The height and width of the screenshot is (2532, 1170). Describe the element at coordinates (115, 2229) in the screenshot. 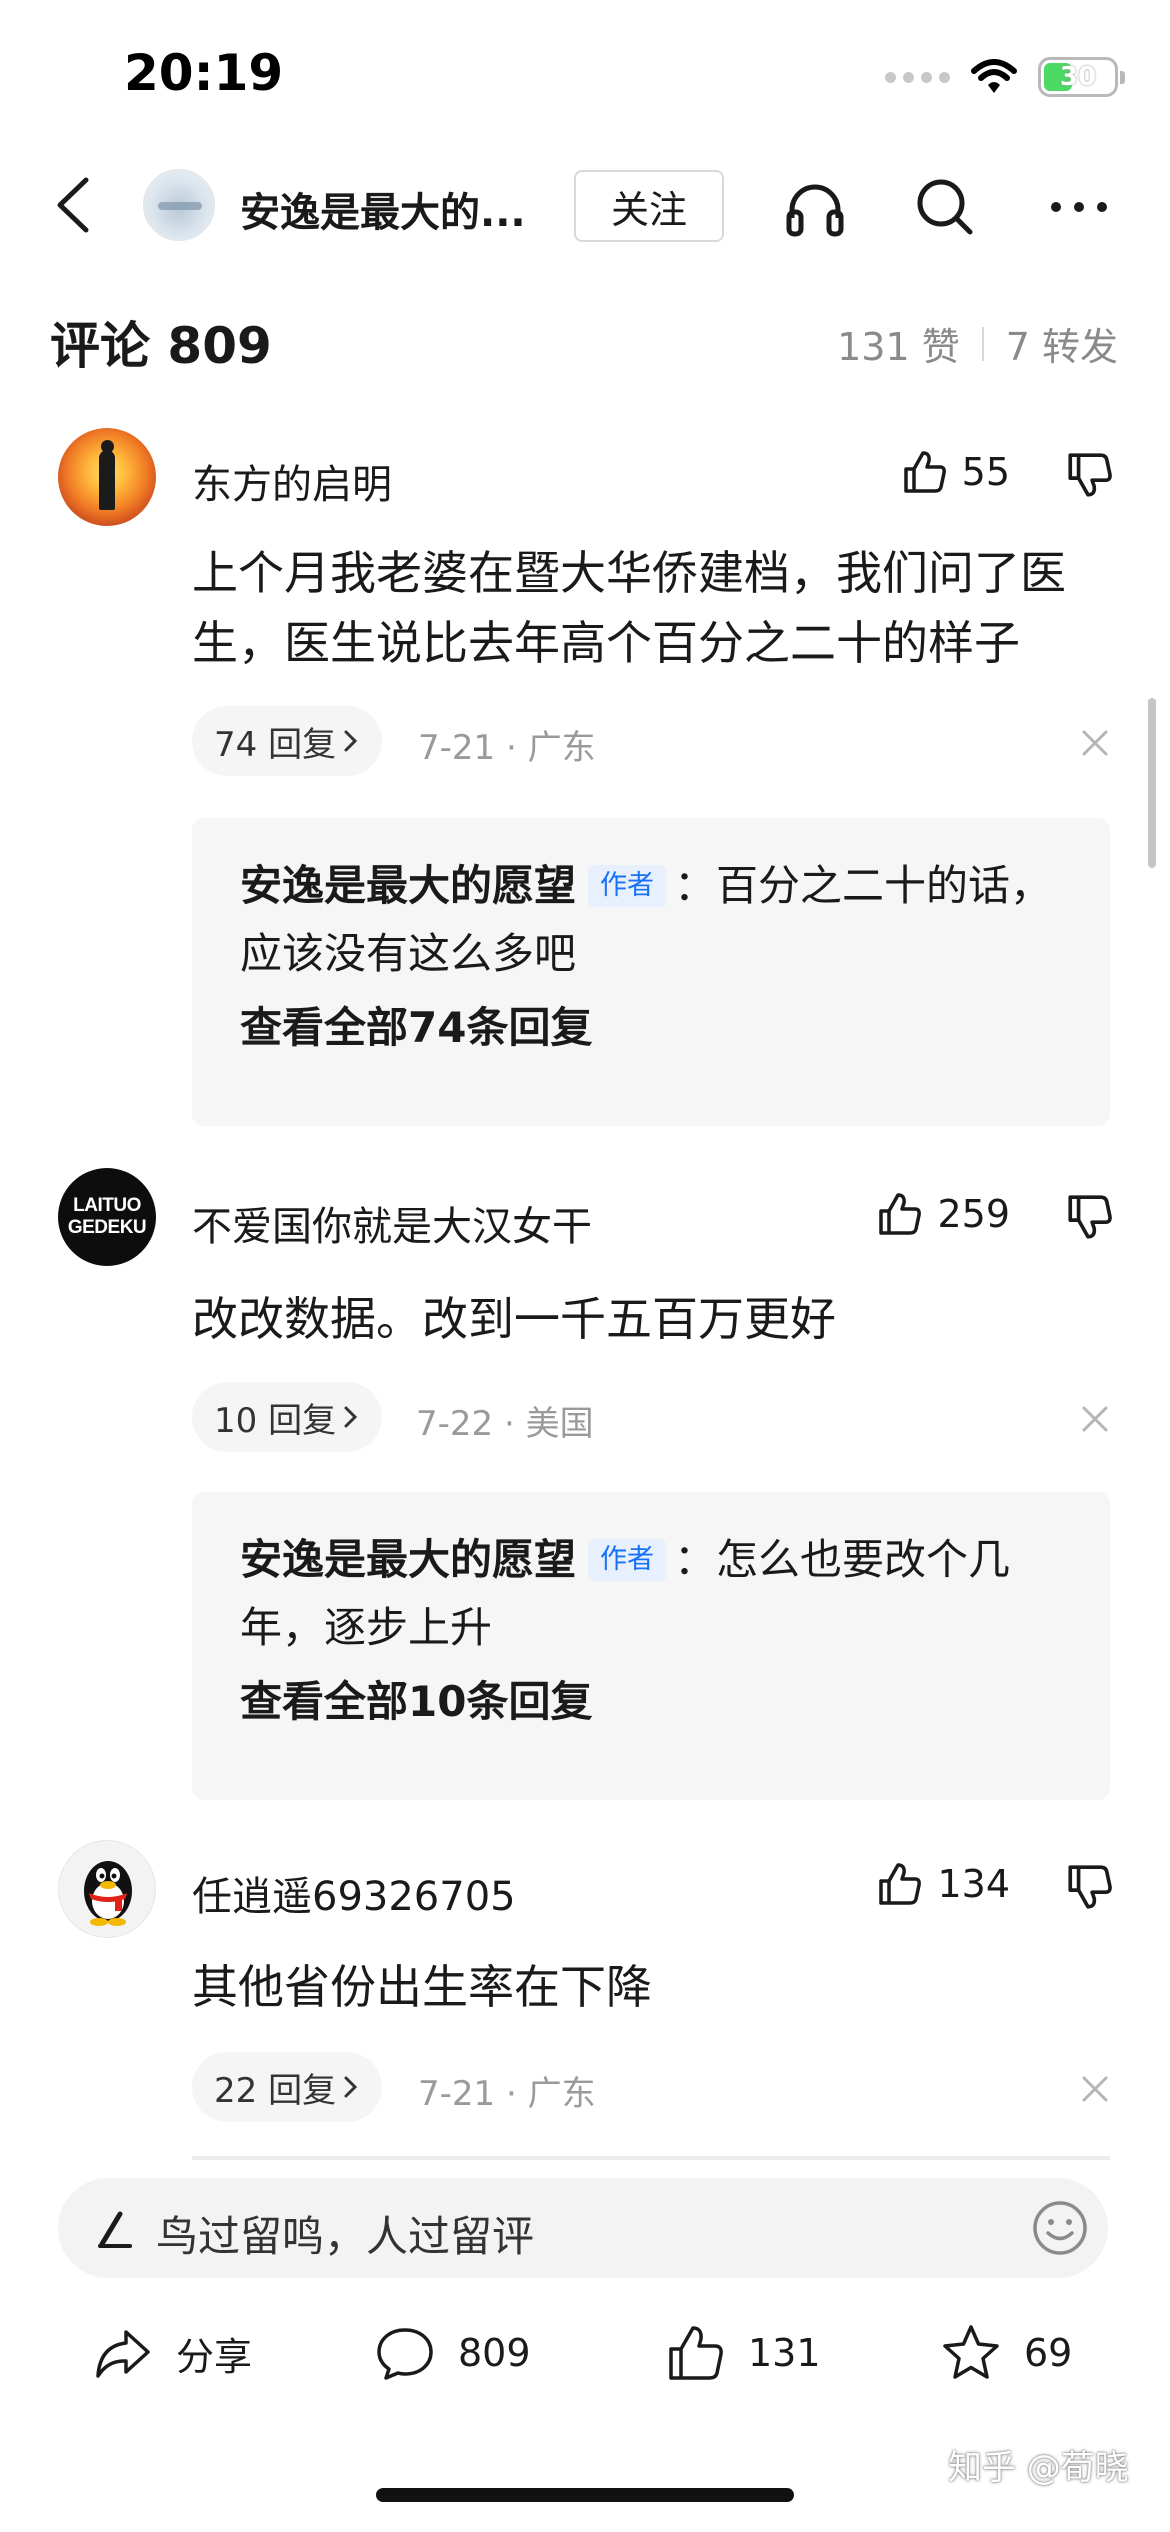

I see `pen-icon` at that location.